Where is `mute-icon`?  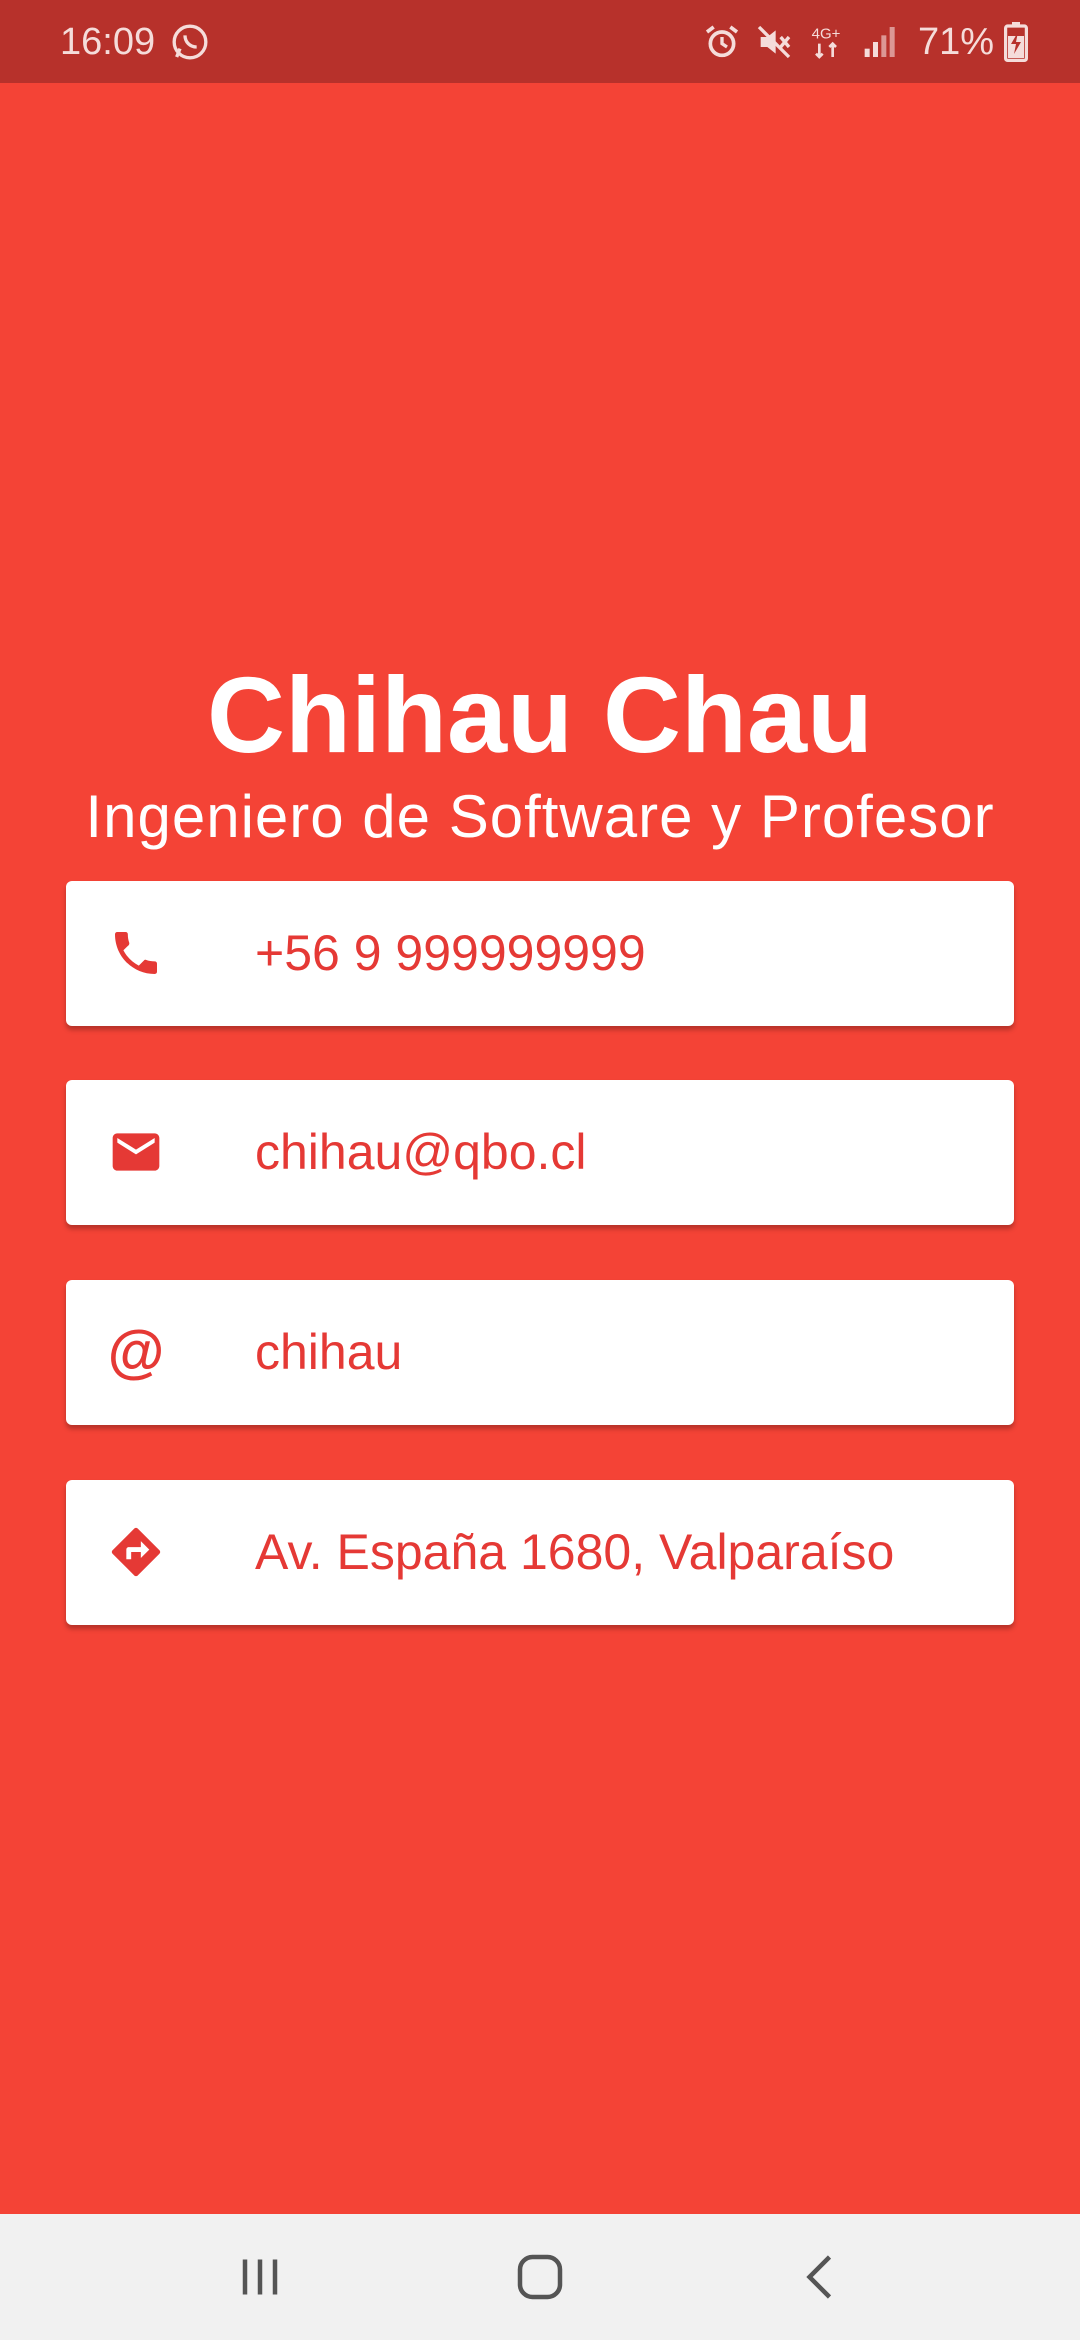 mute-icon is located at coordinates (774, 42).